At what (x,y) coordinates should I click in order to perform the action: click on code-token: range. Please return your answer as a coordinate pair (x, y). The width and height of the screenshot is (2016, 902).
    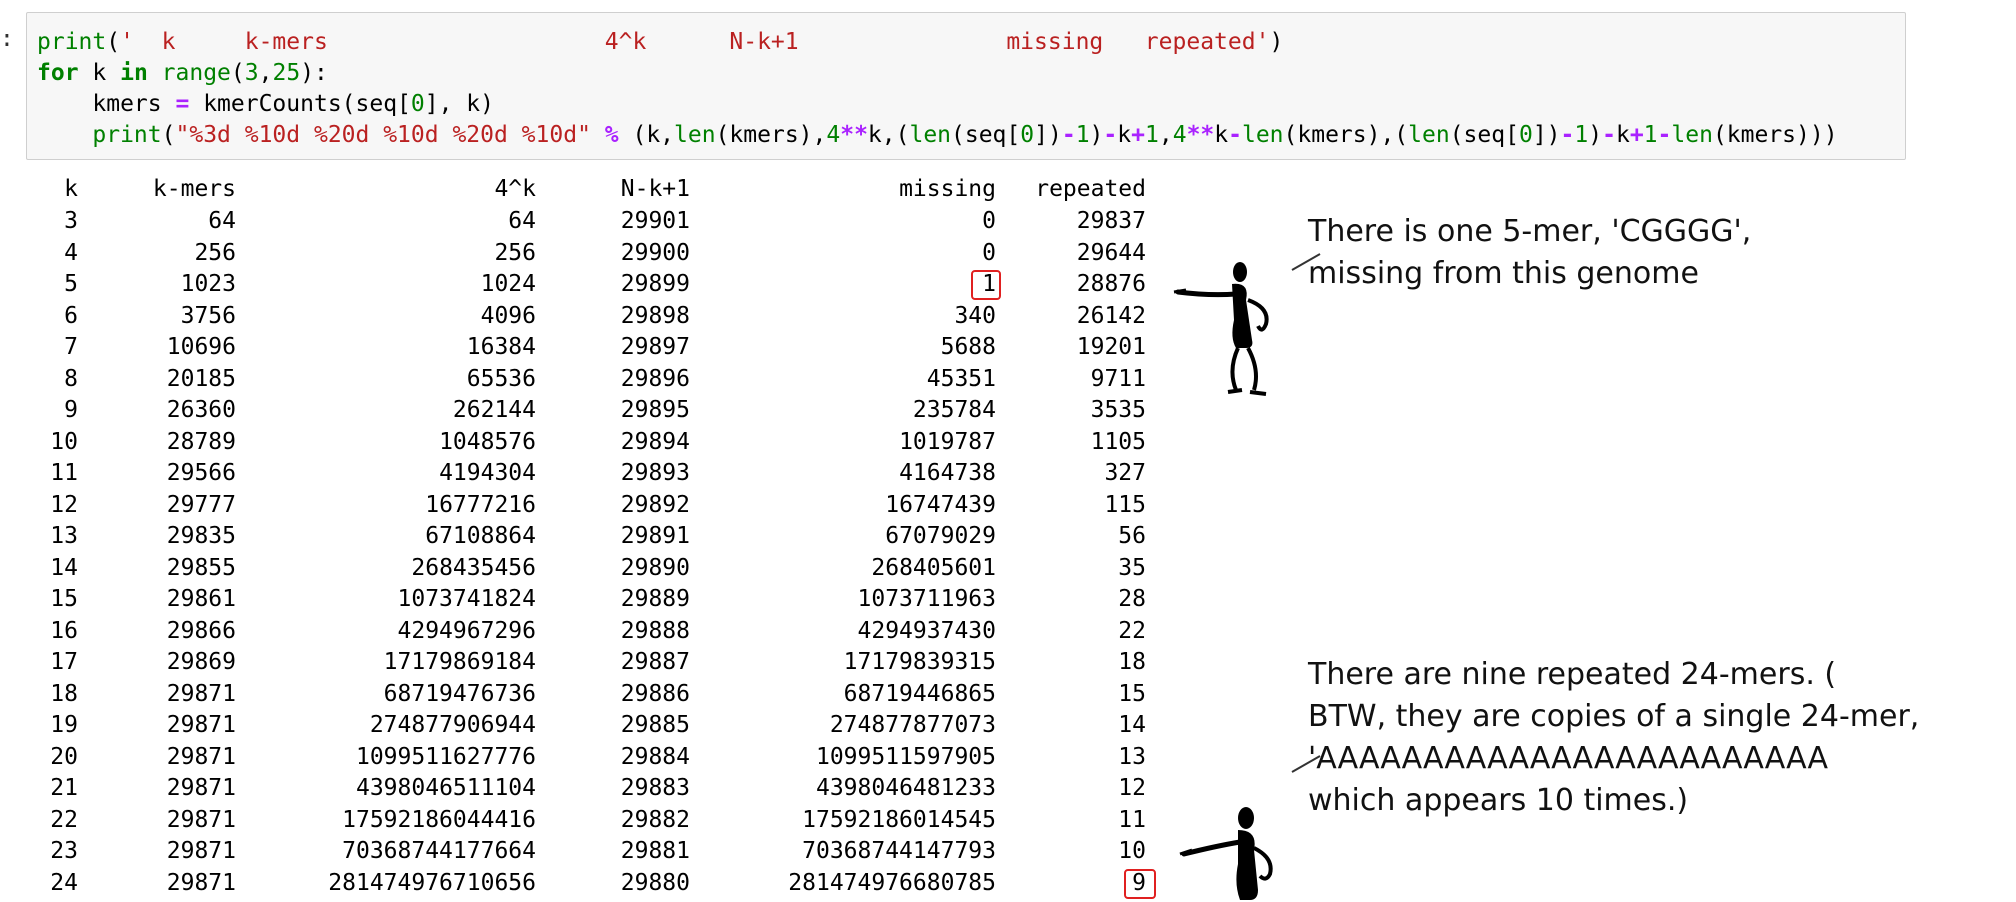
    Looking at the image, I should click on (196, 73).